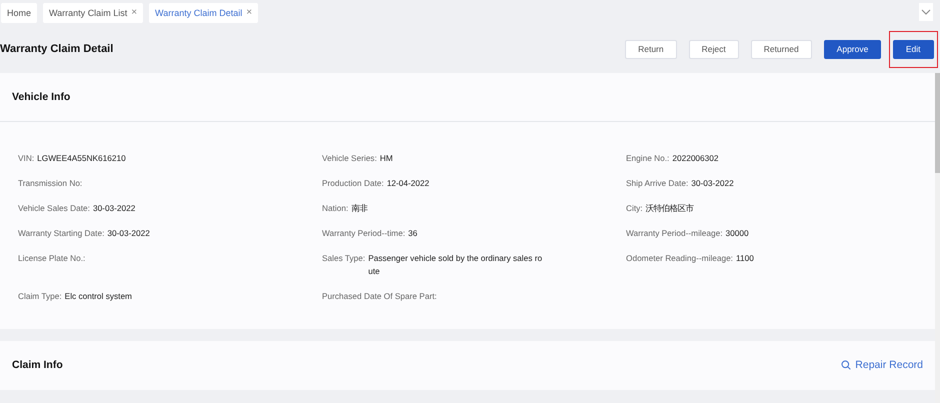 The image size is (940, 403). Describe the element at coordinates (57, 49) in the screenshot. I see `page-title: Warranty Claim Detail` at that location.